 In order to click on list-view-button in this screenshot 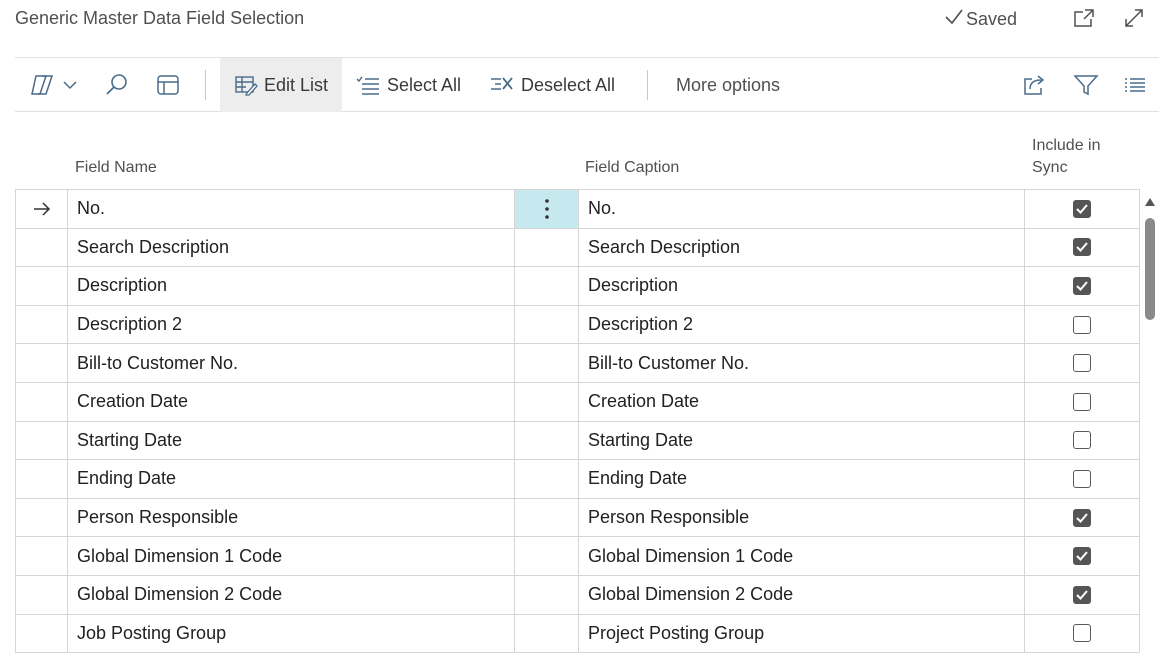, I will do `click(1135, 85)`.